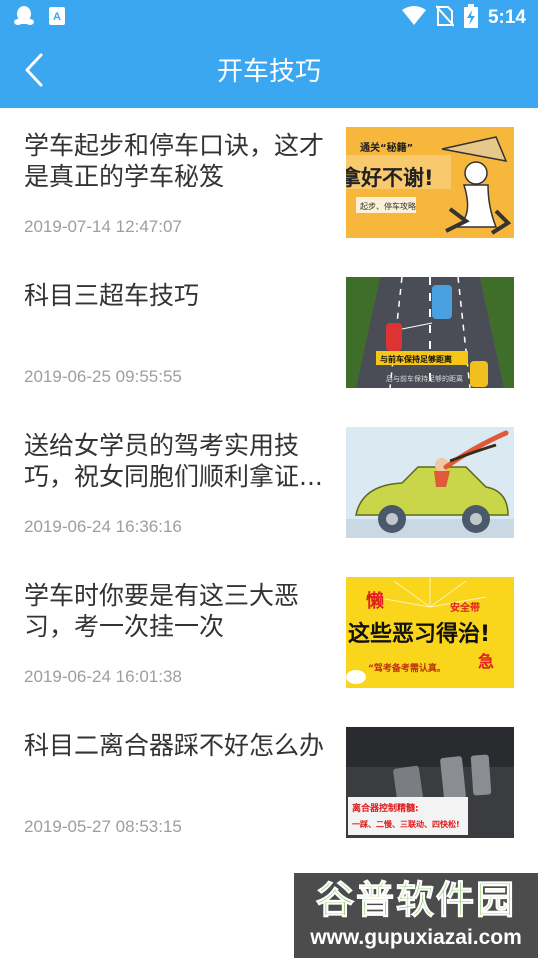 The width and height of the screenshot is (538, 958). Describe the element at coordinates (103, 676) in the screenshot. I see `article-date: 2019-06-24 16:01:38` at that location.